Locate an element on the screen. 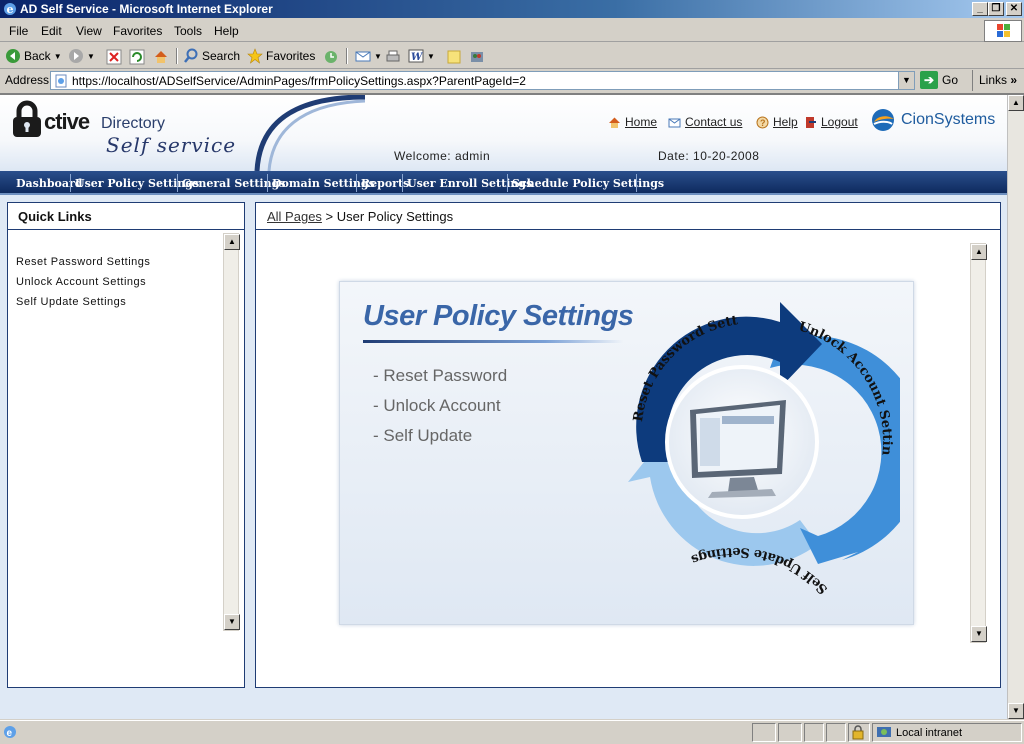  breadcrumb-current: User Policy Settings is located at coordinates (395, 216).